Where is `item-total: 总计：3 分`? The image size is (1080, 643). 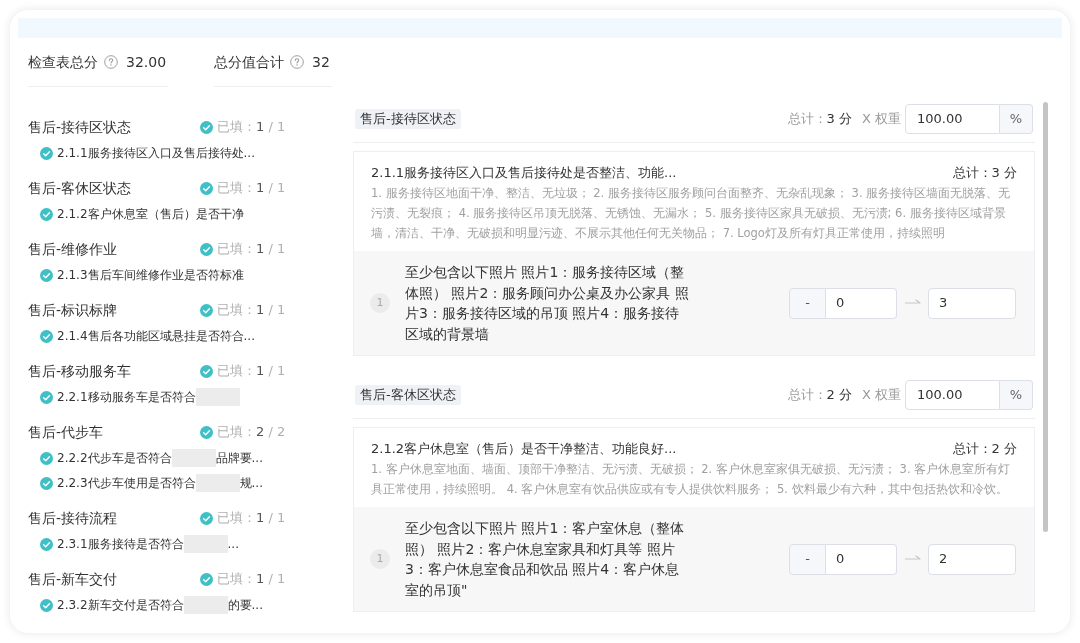
item-total: 总计：3 分 is located at coordinates (984, 173).